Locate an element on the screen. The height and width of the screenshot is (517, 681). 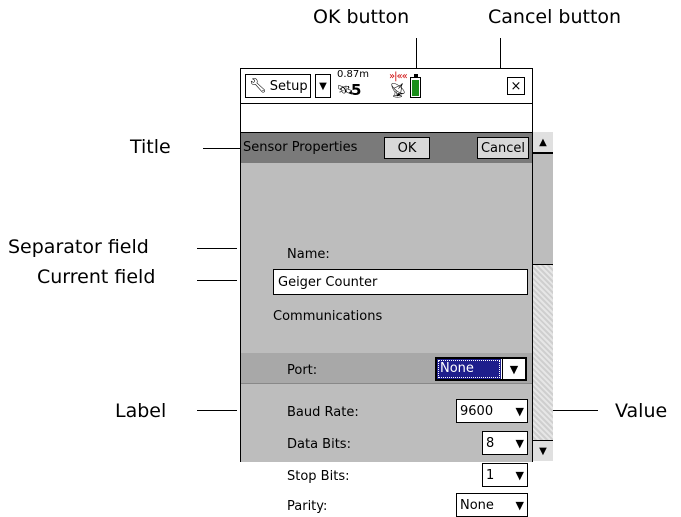
leader-separator is located at coordinates (217, 248).